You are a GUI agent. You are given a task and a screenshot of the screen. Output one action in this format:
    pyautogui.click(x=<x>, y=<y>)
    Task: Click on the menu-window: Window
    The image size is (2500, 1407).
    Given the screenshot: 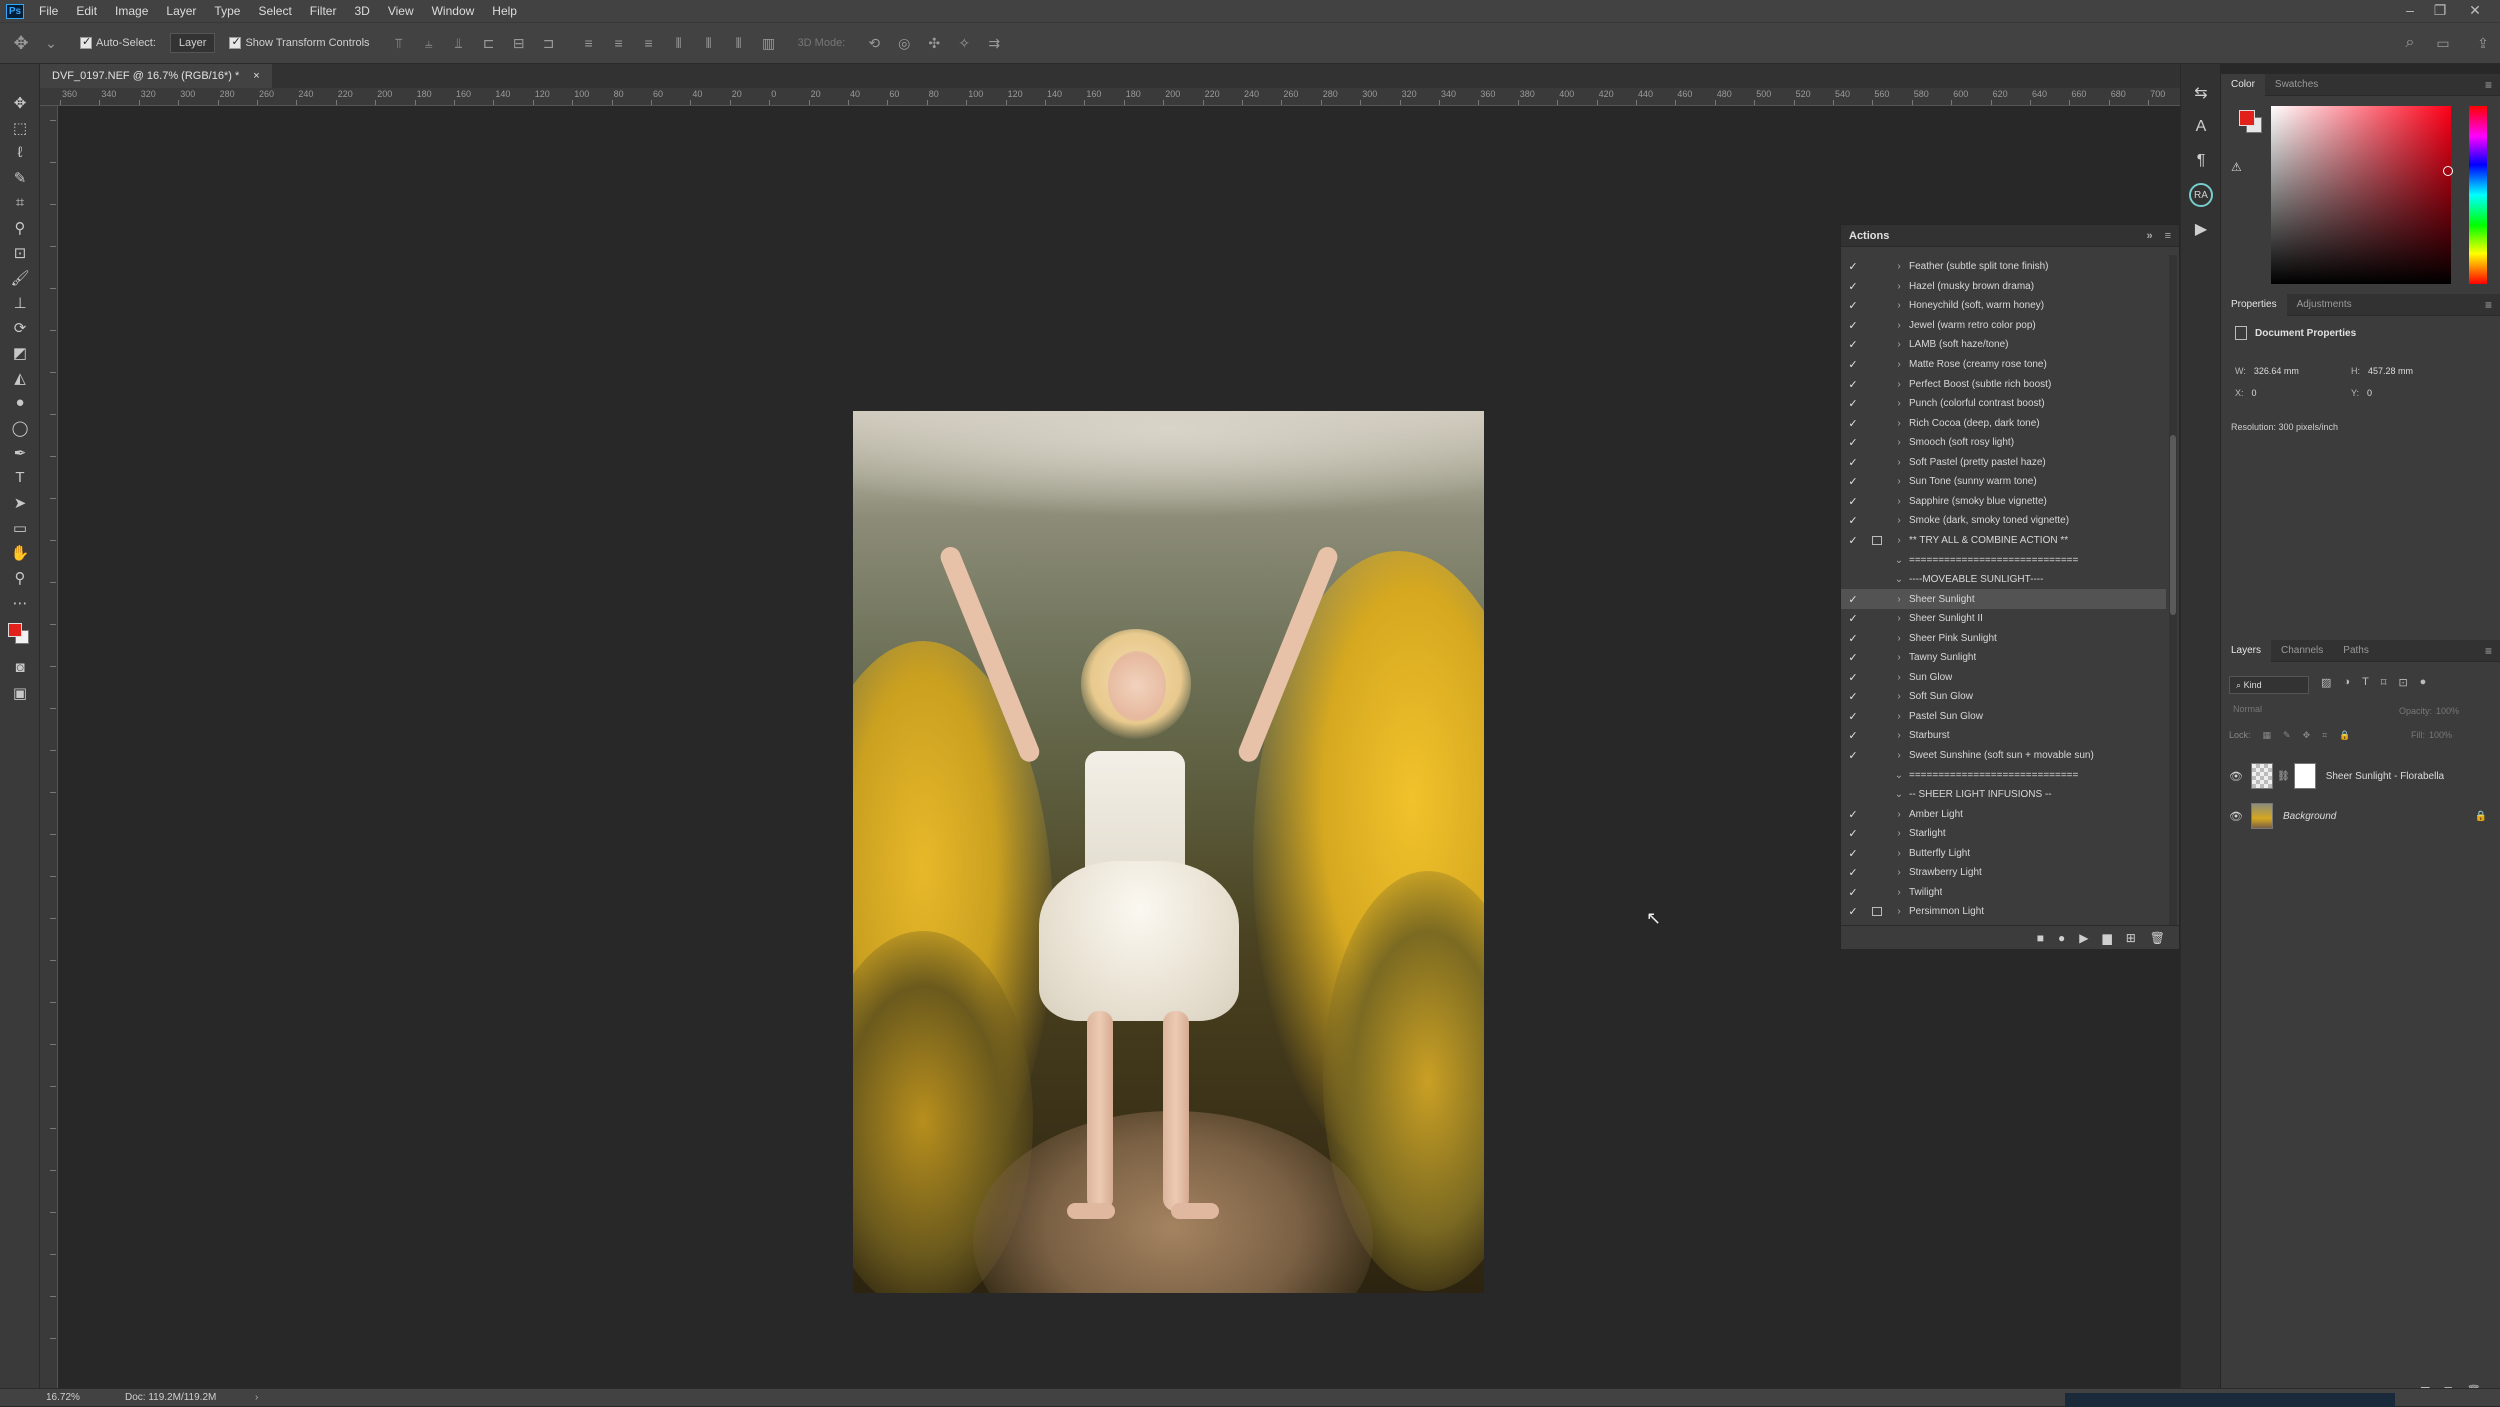 What is the action you would take?
    pyautogui.click(x=453, y=11)
    